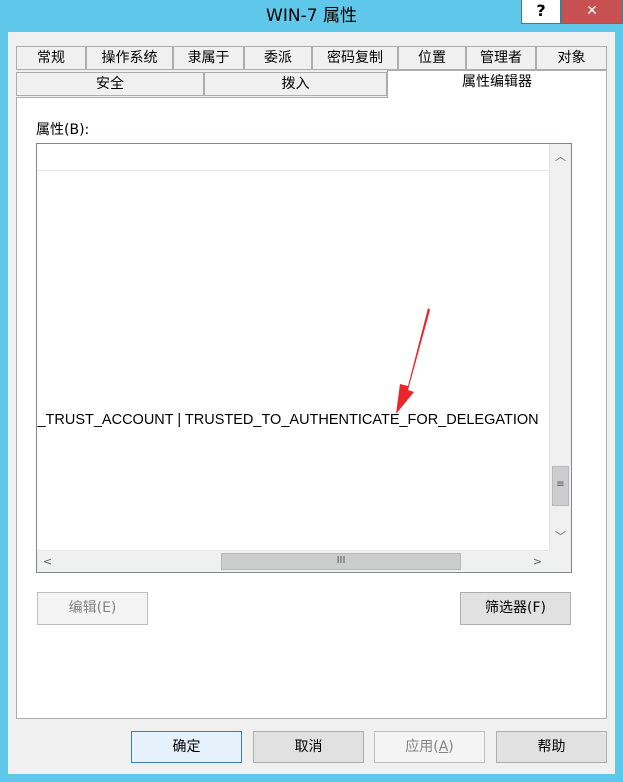 The width and height of the screenshot is (623, 782). What do you see at coordinates (293, 157) in the screenshot?
I see `list-header-row` at bounding box center [293, 157].